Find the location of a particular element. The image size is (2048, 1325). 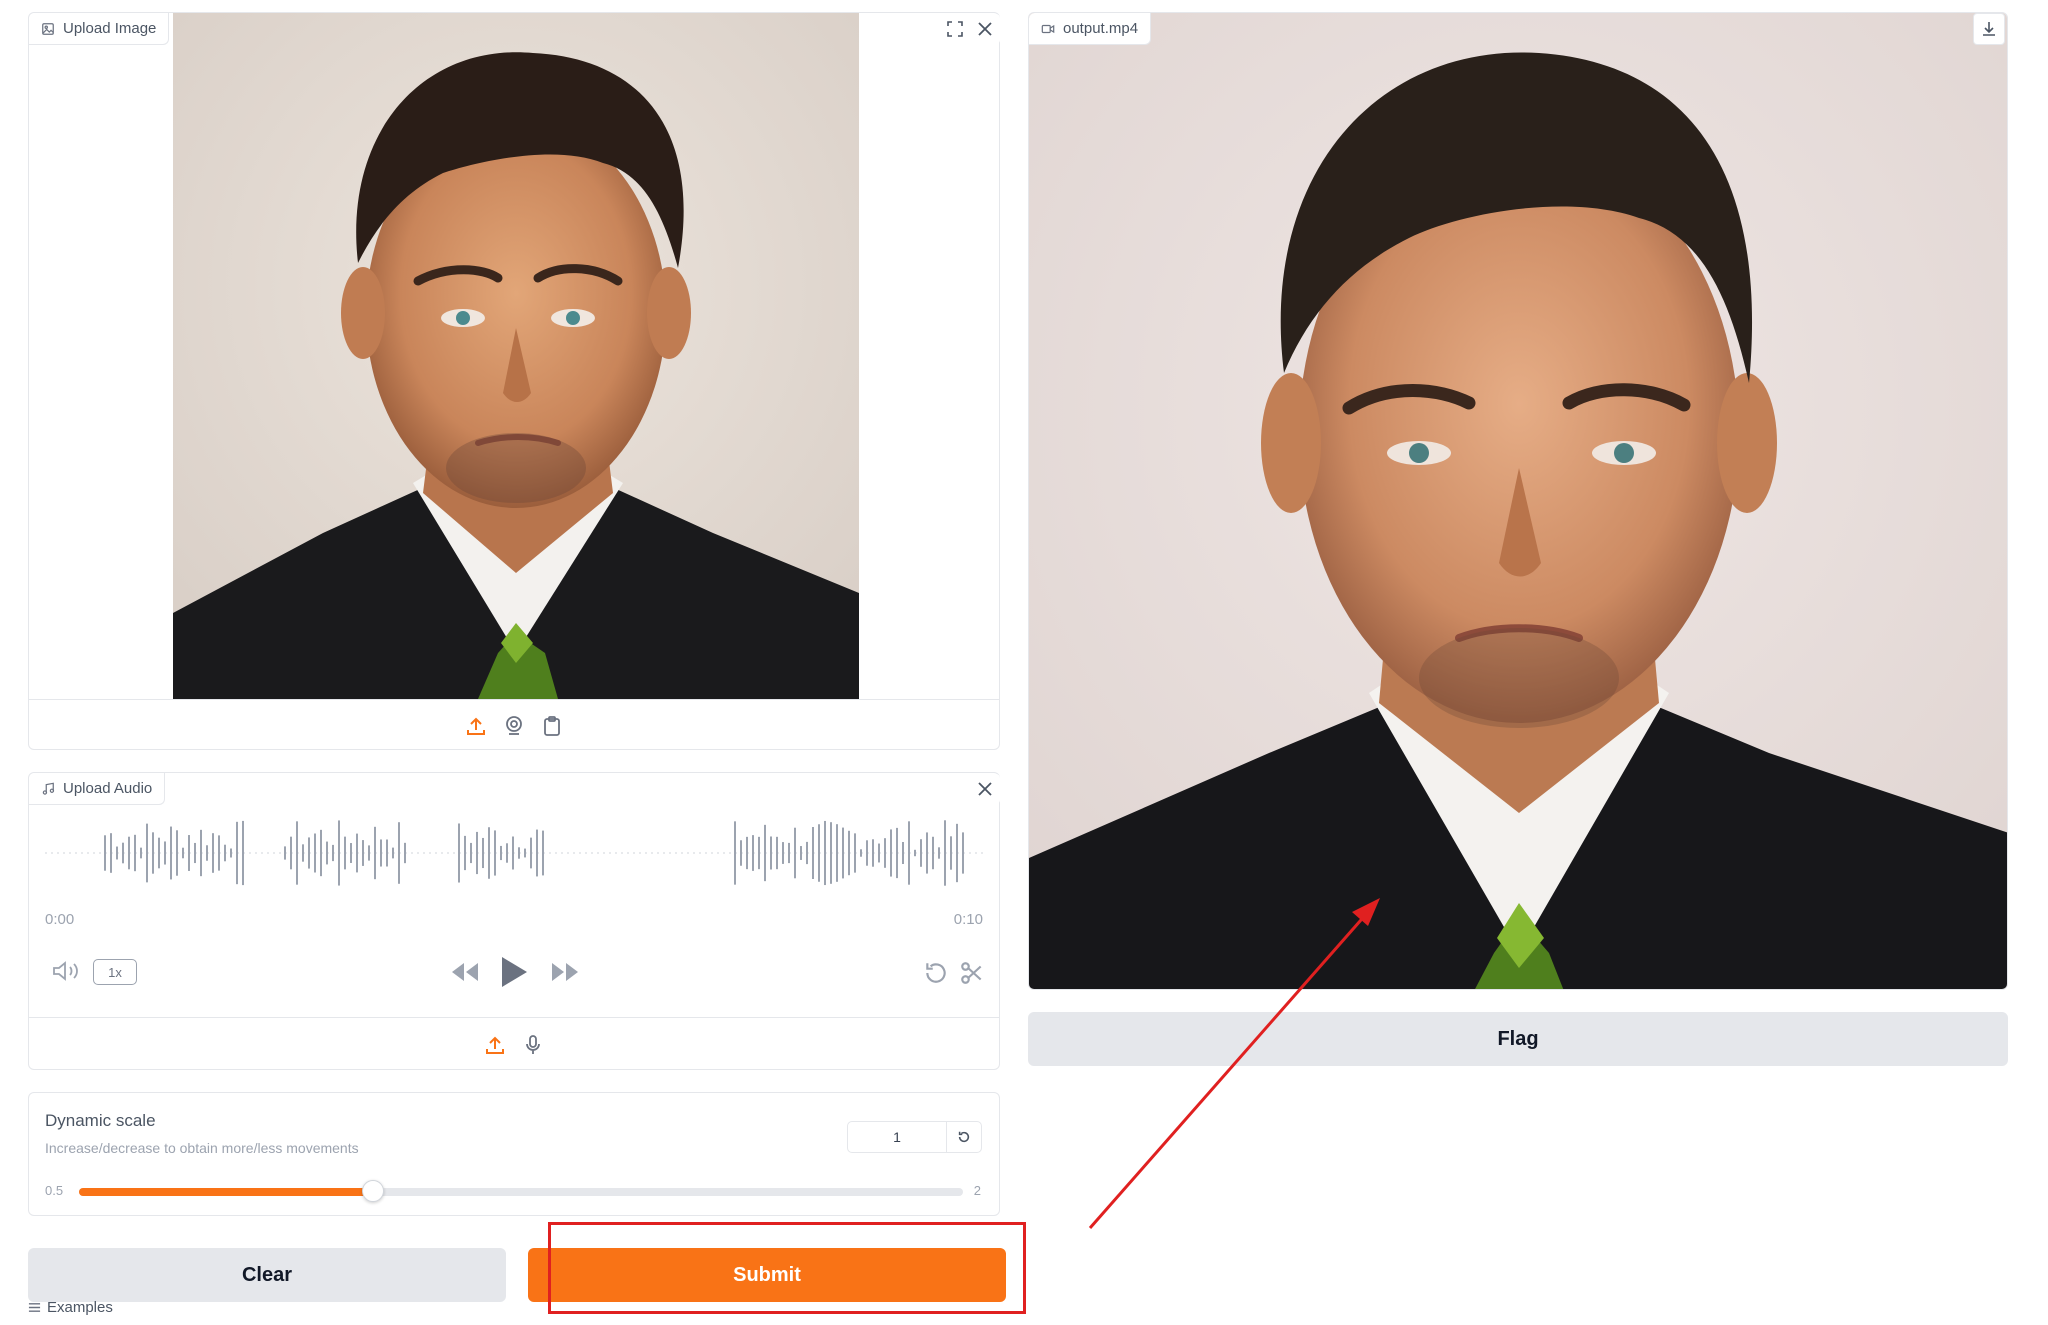

download-icon is located at coordinates (1989, 29).